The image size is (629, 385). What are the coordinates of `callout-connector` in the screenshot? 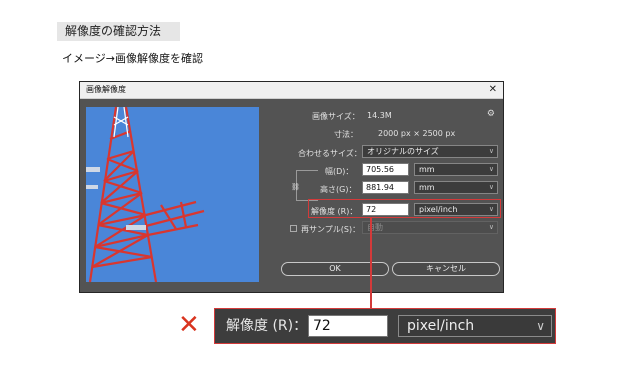 It's located at (371, 263).